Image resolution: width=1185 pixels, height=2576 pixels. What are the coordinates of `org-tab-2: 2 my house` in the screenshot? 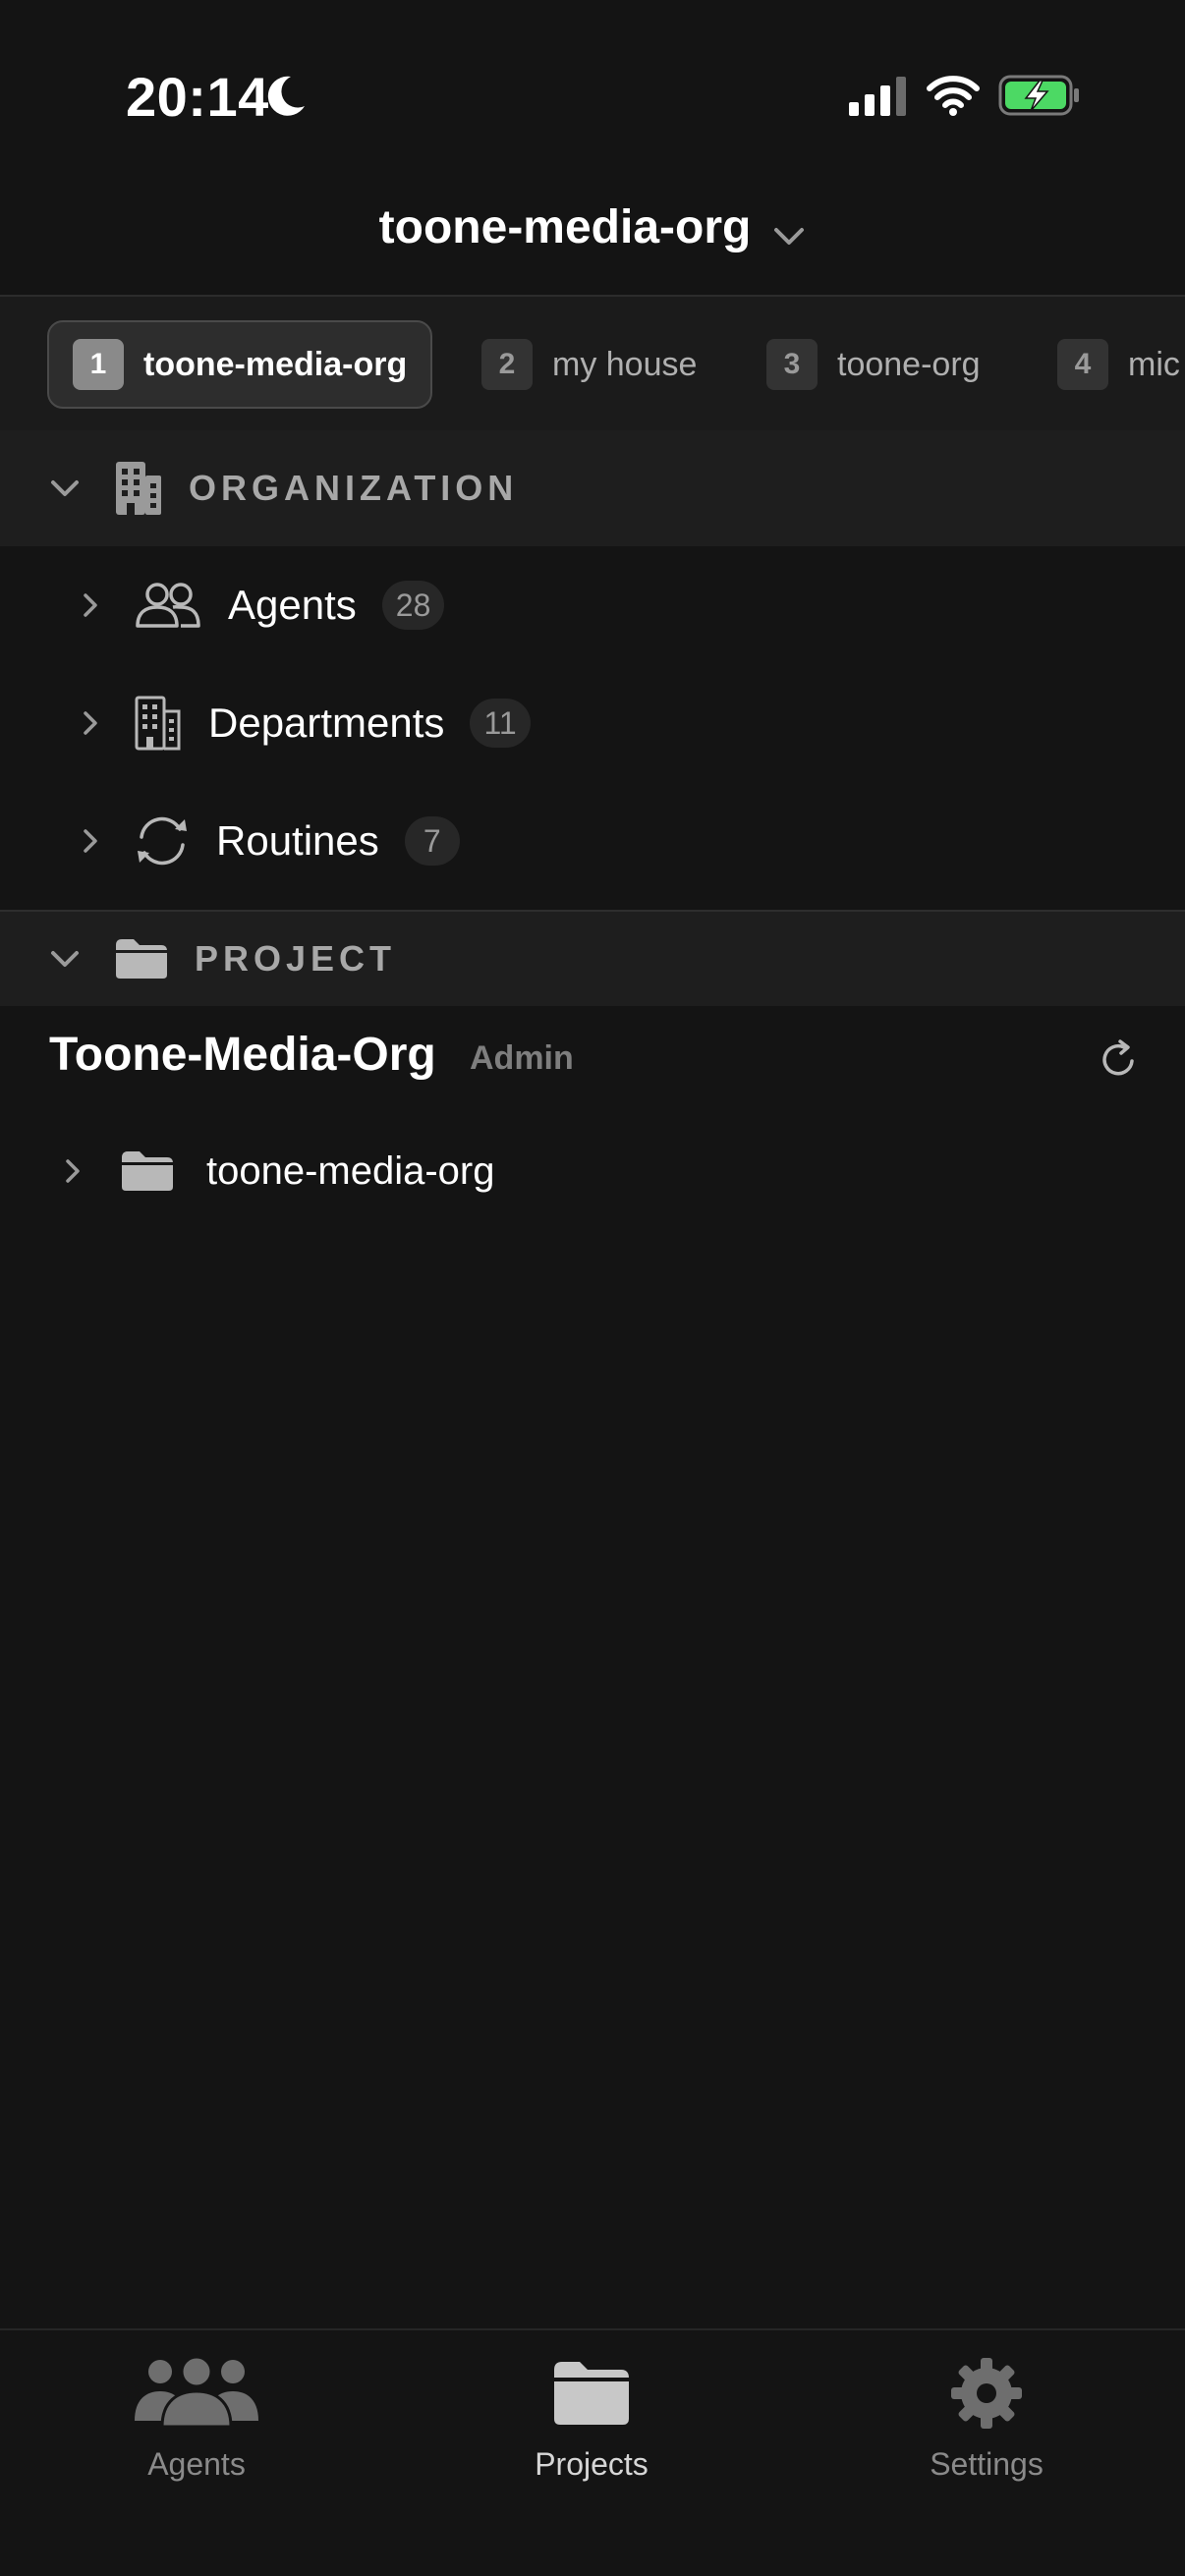 It's located at (589, 364).